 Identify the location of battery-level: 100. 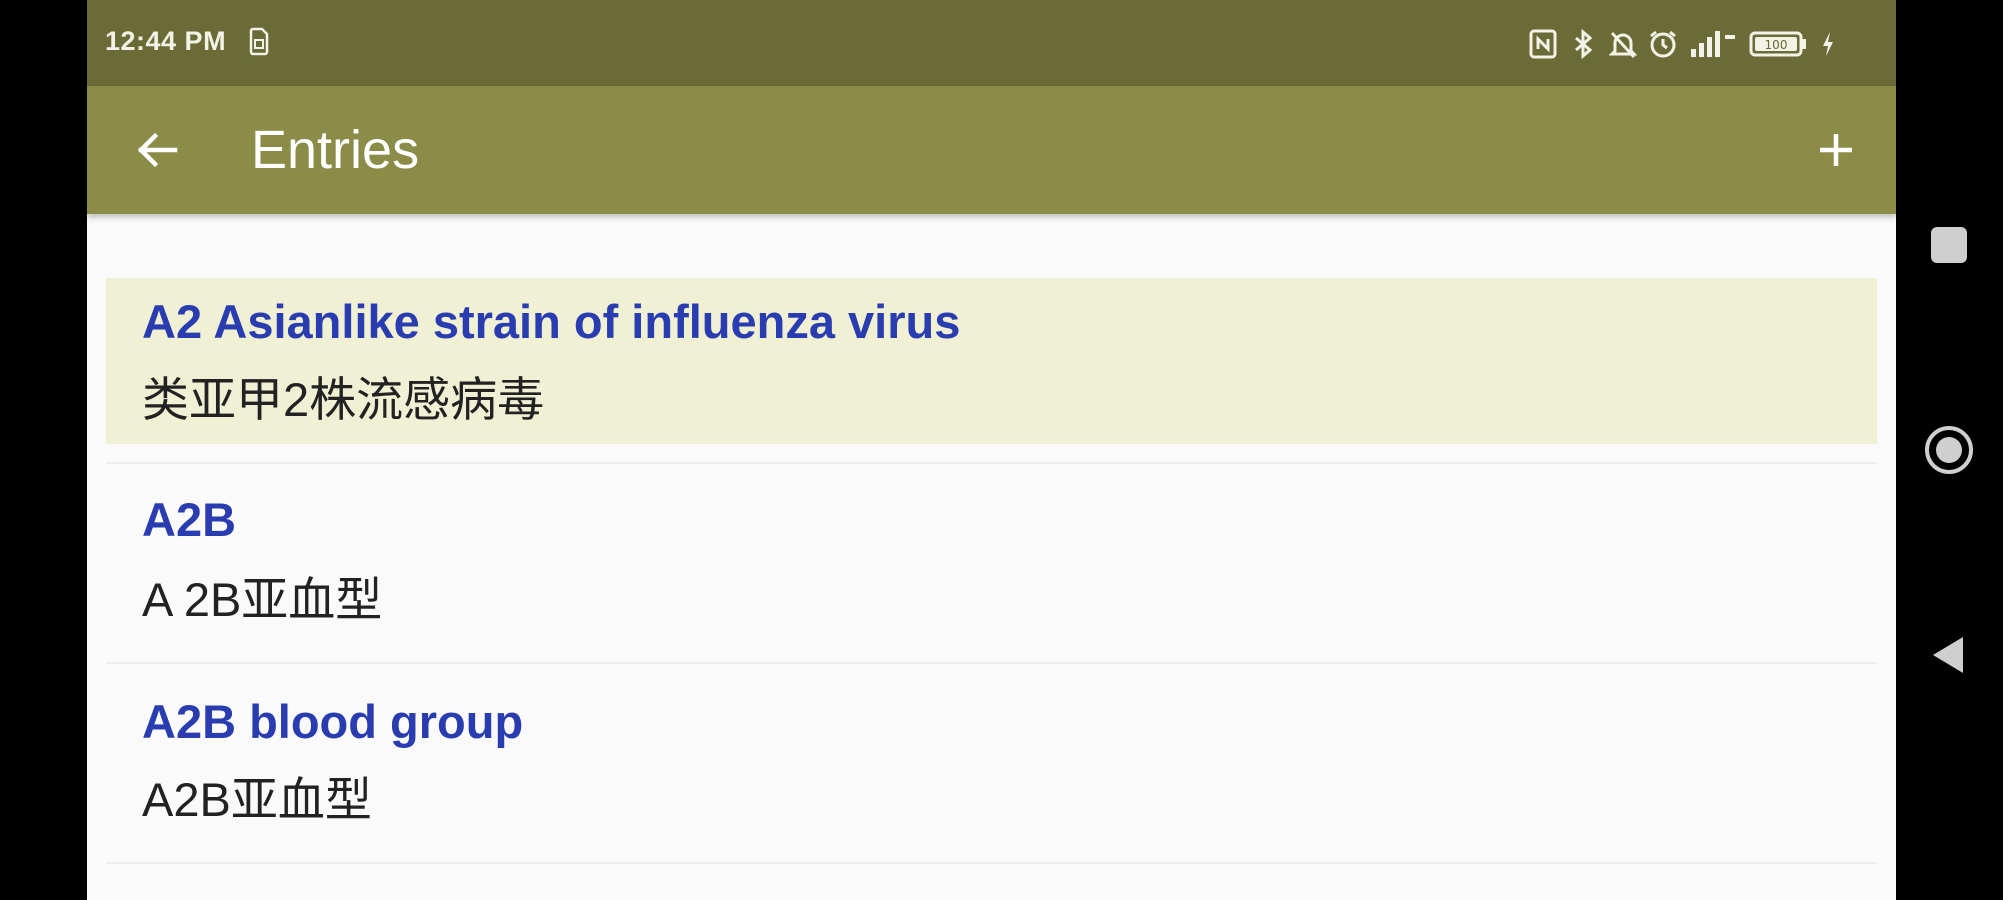
(1776, 45).